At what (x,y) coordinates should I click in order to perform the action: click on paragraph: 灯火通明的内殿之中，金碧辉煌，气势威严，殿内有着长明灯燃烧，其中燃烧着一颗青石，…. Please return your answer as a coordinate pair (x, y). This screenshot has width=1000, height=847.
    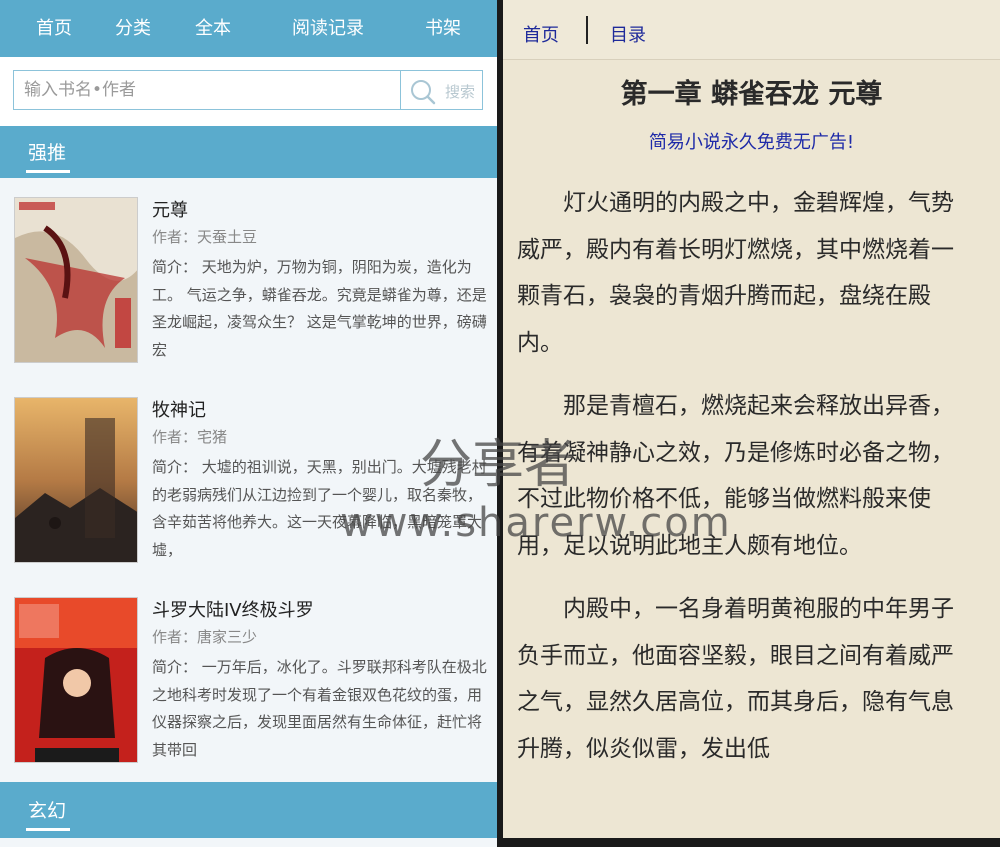
    Looking at the image, I should click on (735, 273).